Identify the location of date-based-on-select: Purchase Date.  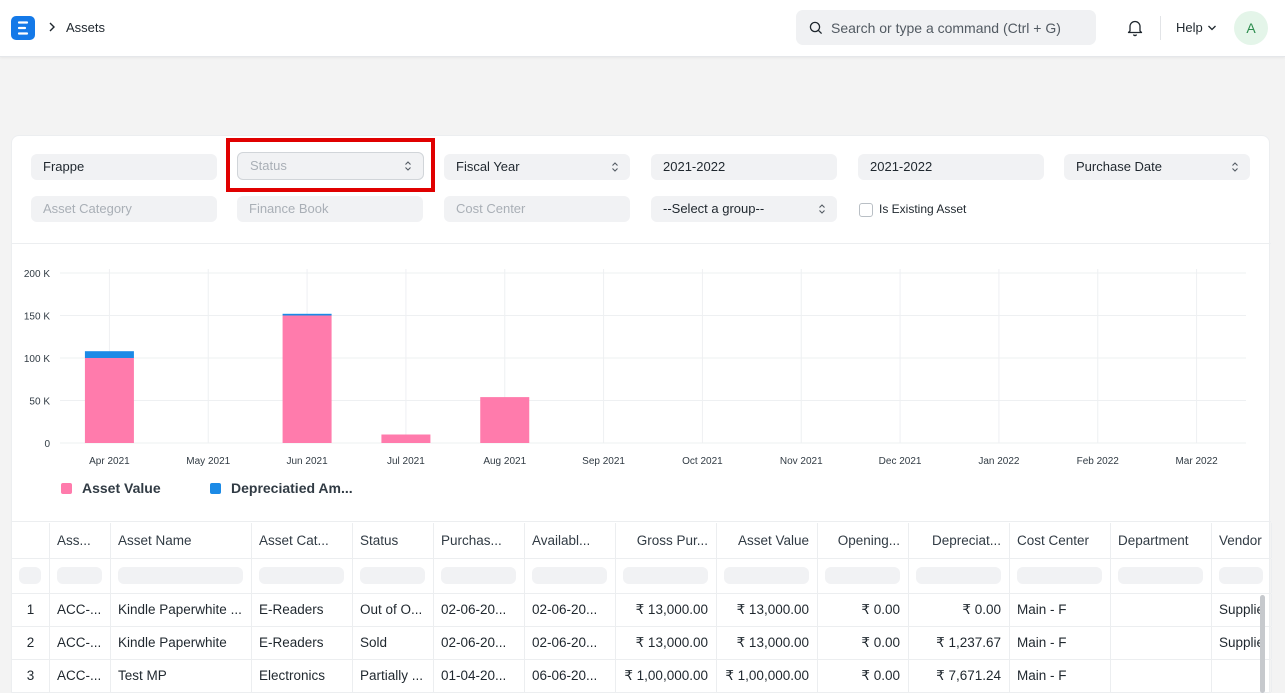
(1157, 167).